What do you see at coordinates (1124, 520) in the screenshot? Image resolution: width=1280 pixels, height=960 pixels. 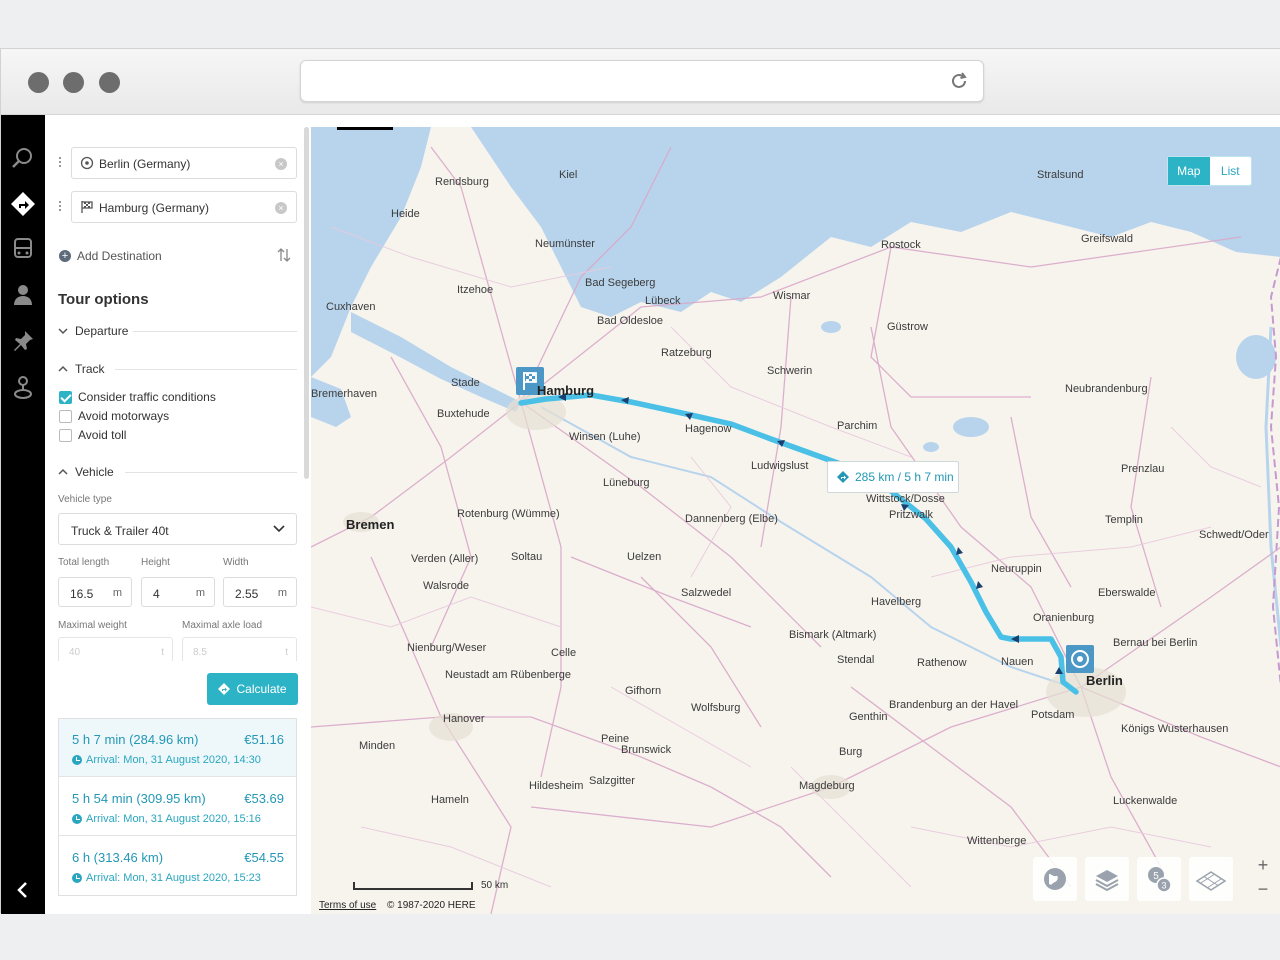 I see `city-label: Templin` at bounding box center [1124, 520].